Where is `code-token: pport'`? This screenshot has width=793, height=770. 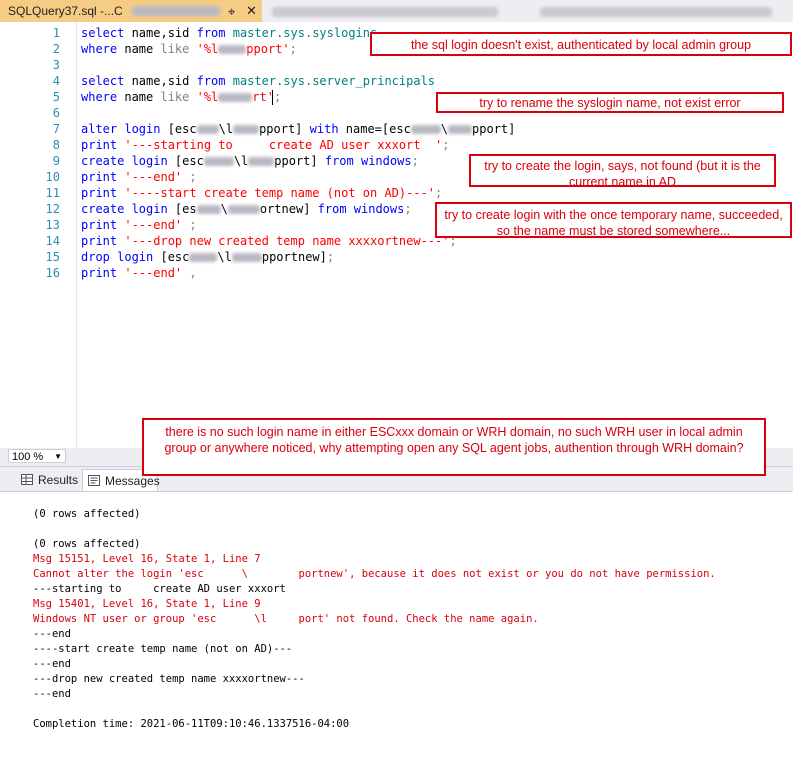
code-token: pport' is located at coordinates (268, 49).